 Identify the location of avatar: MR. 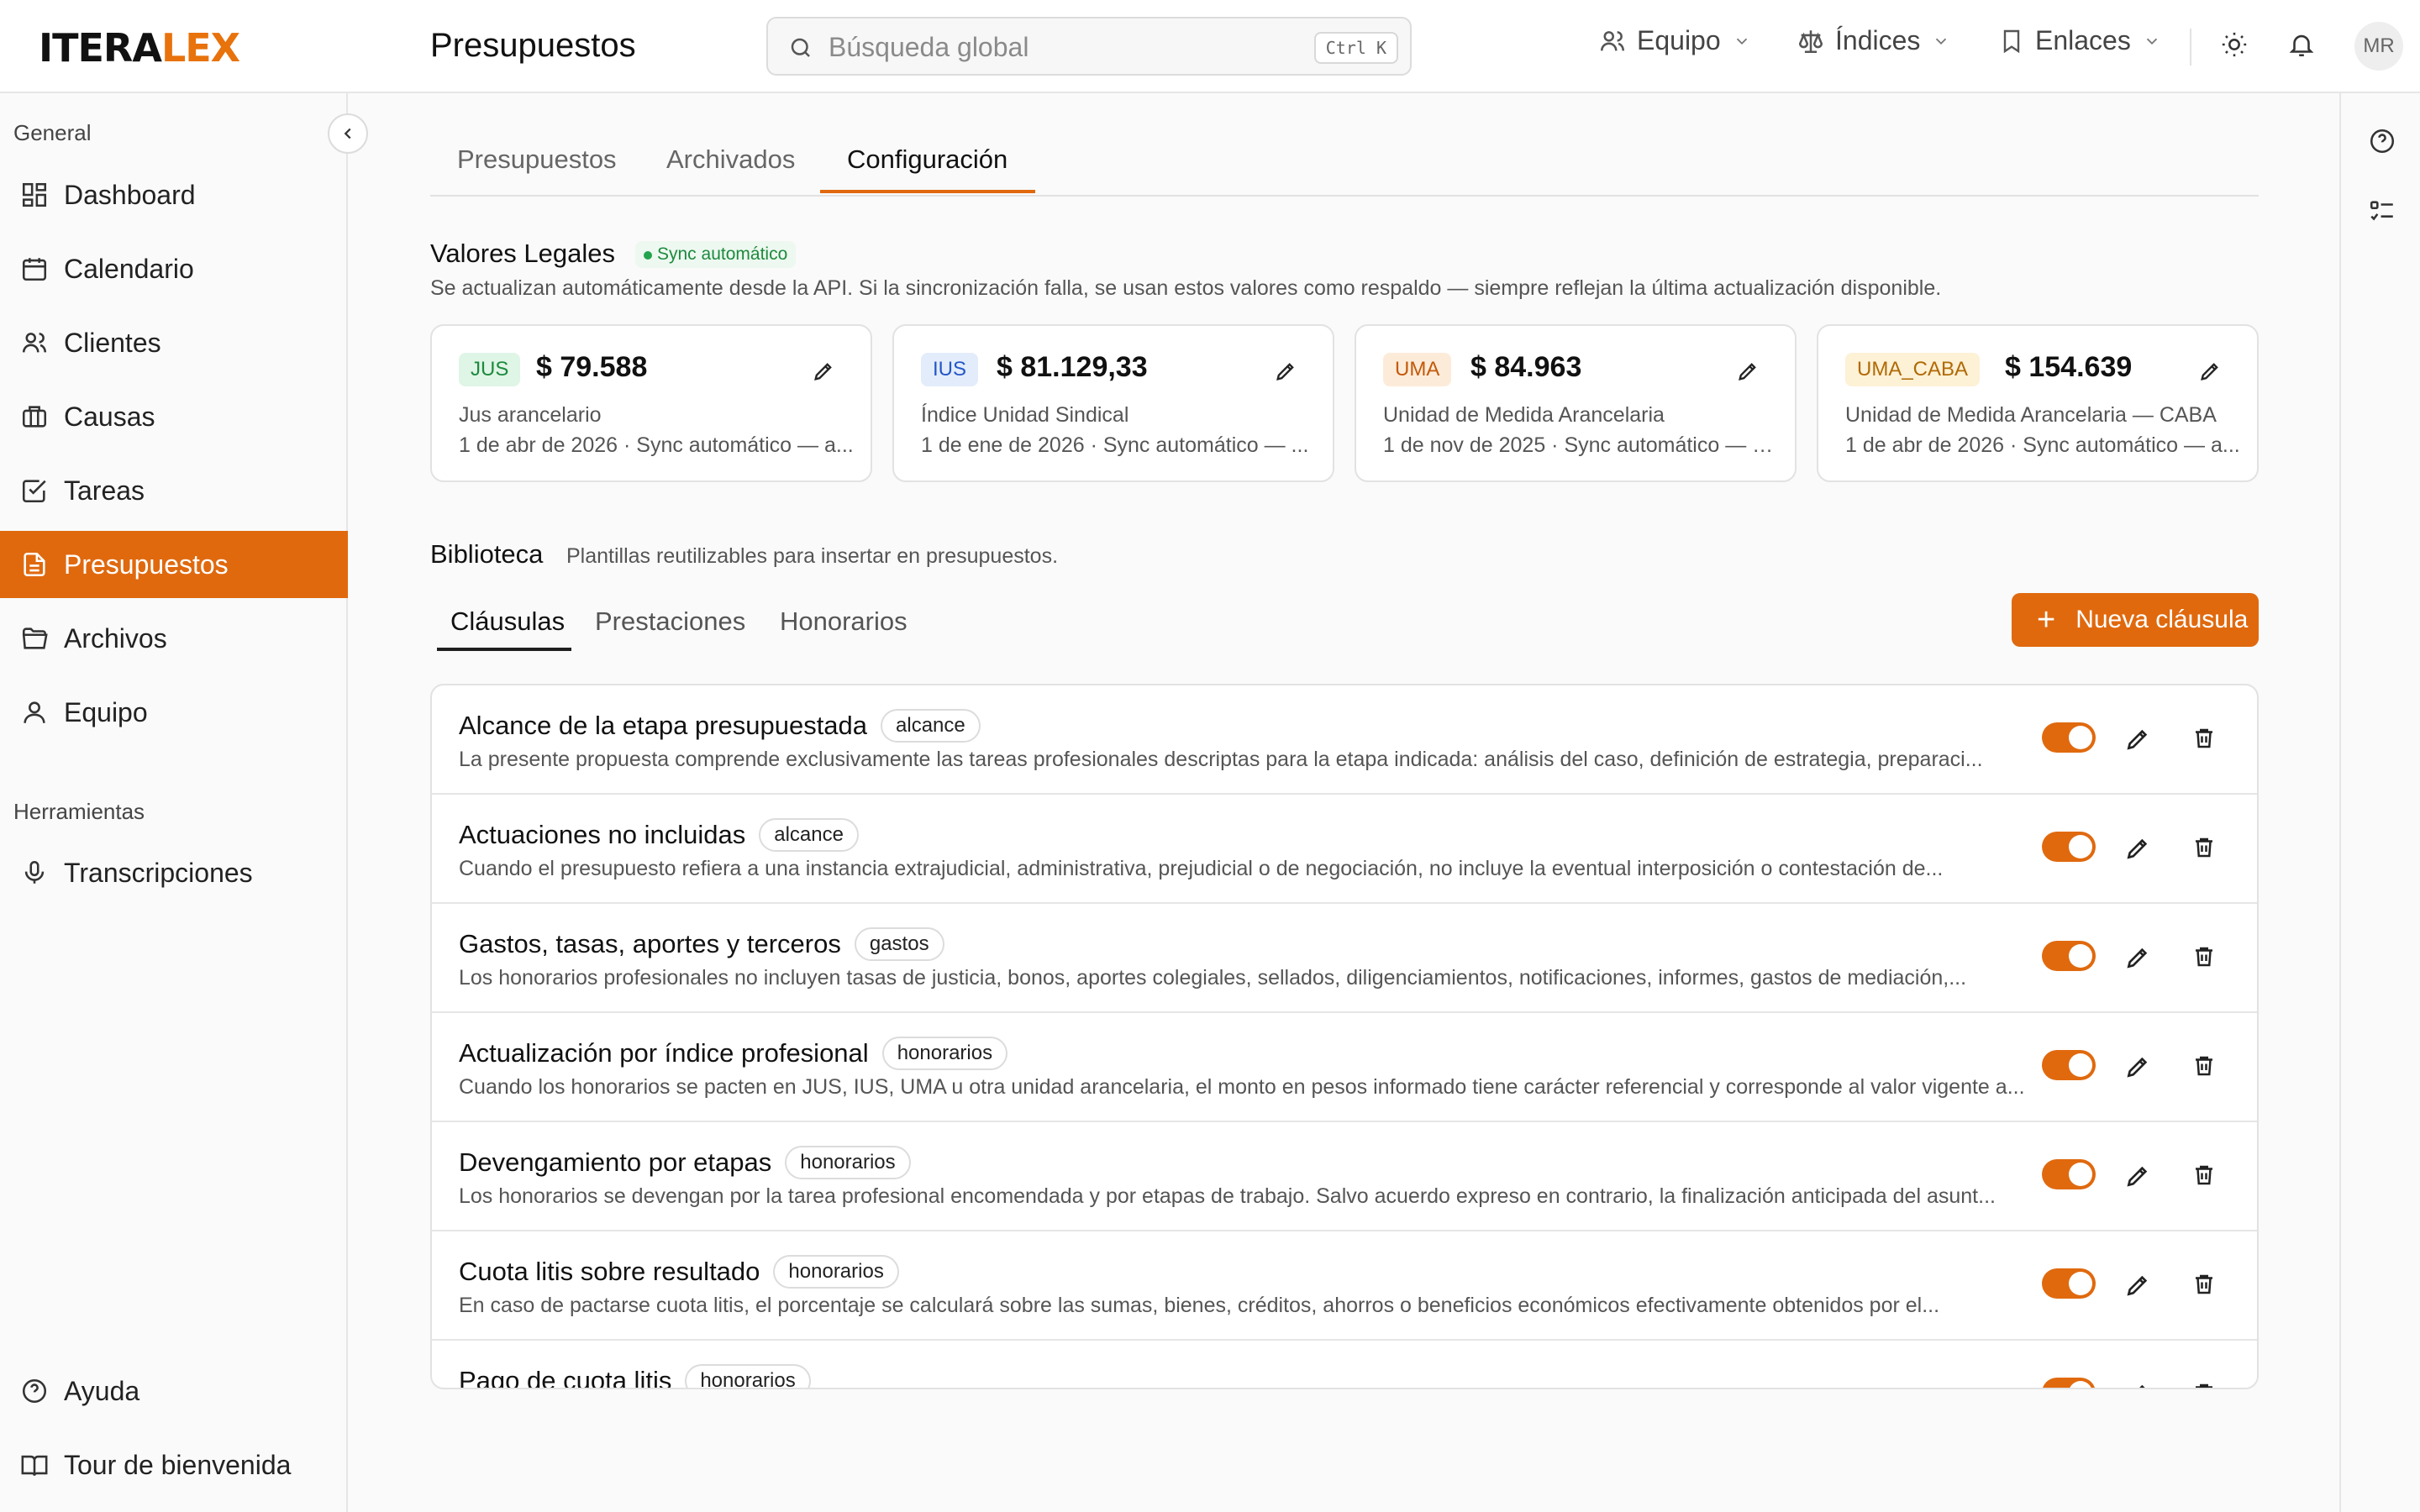
(2378, 46).